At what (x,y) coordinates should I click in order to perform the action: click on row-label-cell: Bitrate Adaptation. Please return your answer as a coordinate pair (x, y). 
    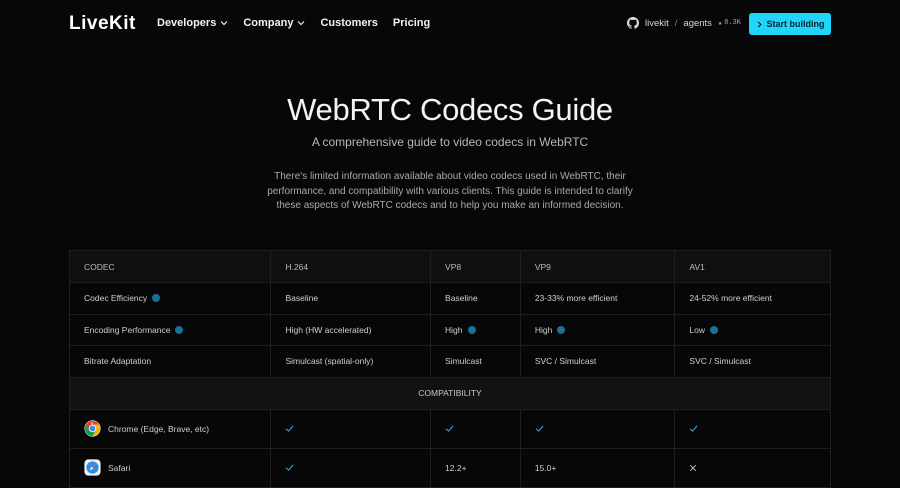
    Looking at the image, I should click on (171, 361).